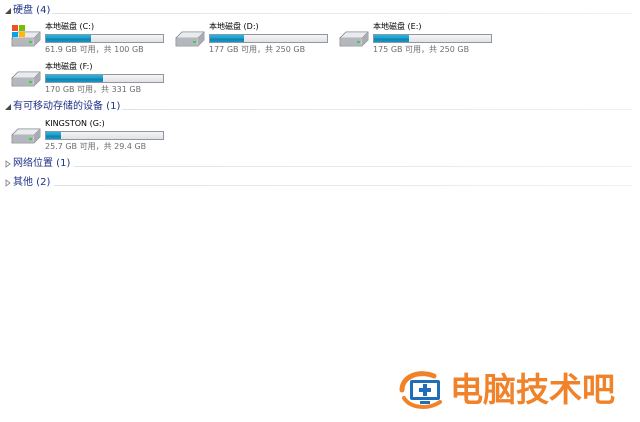 The height and width of the screenshot is (422, 640). I want to click on drive-space-info: 25.7 GB 可用，共 29.4 GB, so click(96, 146).